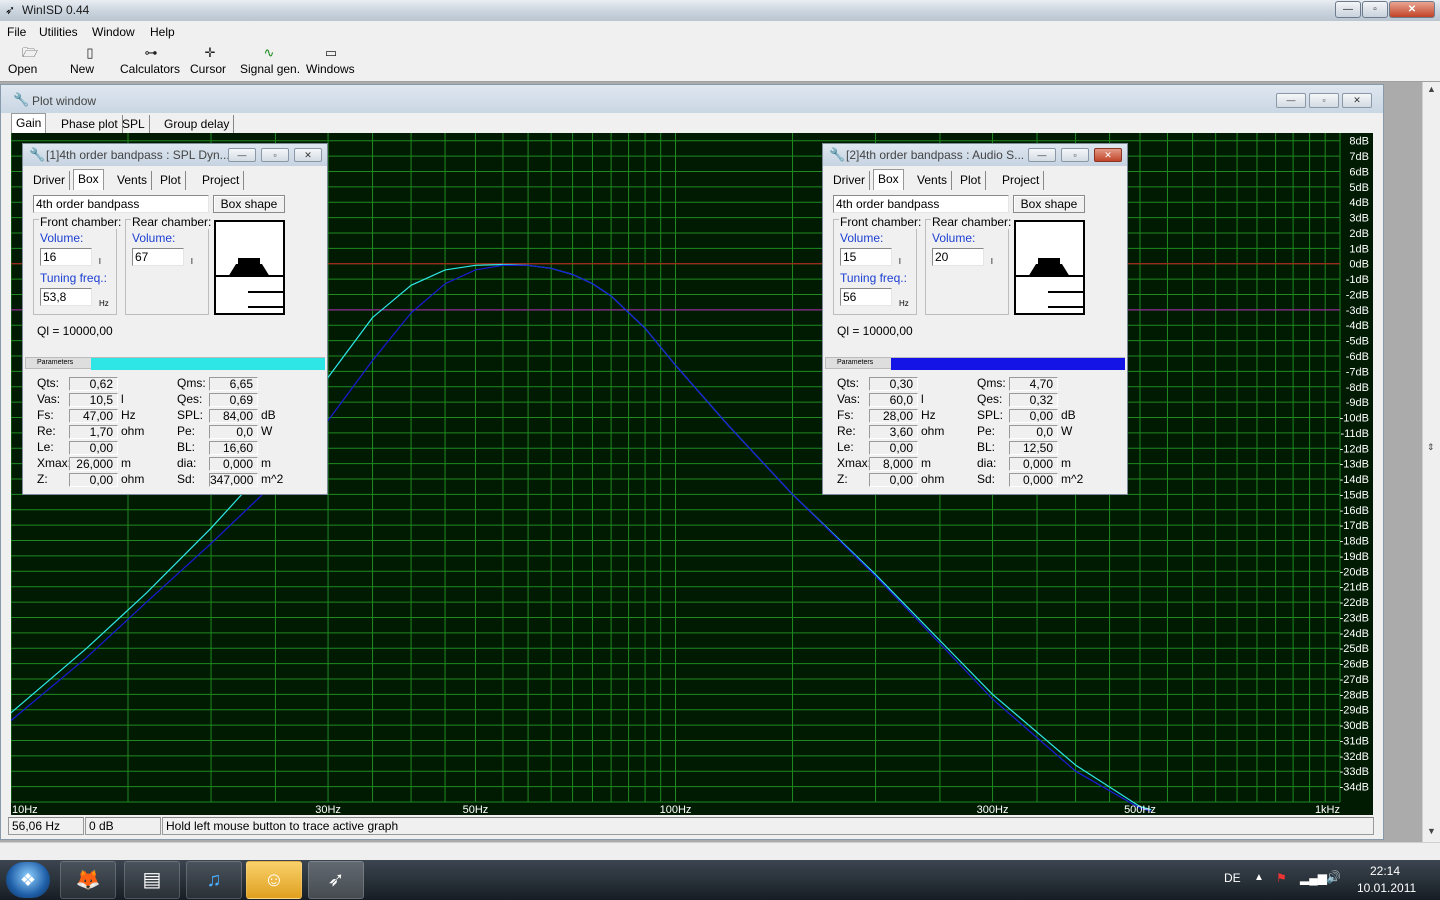 The image size is (1440, 900). I want to click on horizontal-scrollbar, so click(720, 851).